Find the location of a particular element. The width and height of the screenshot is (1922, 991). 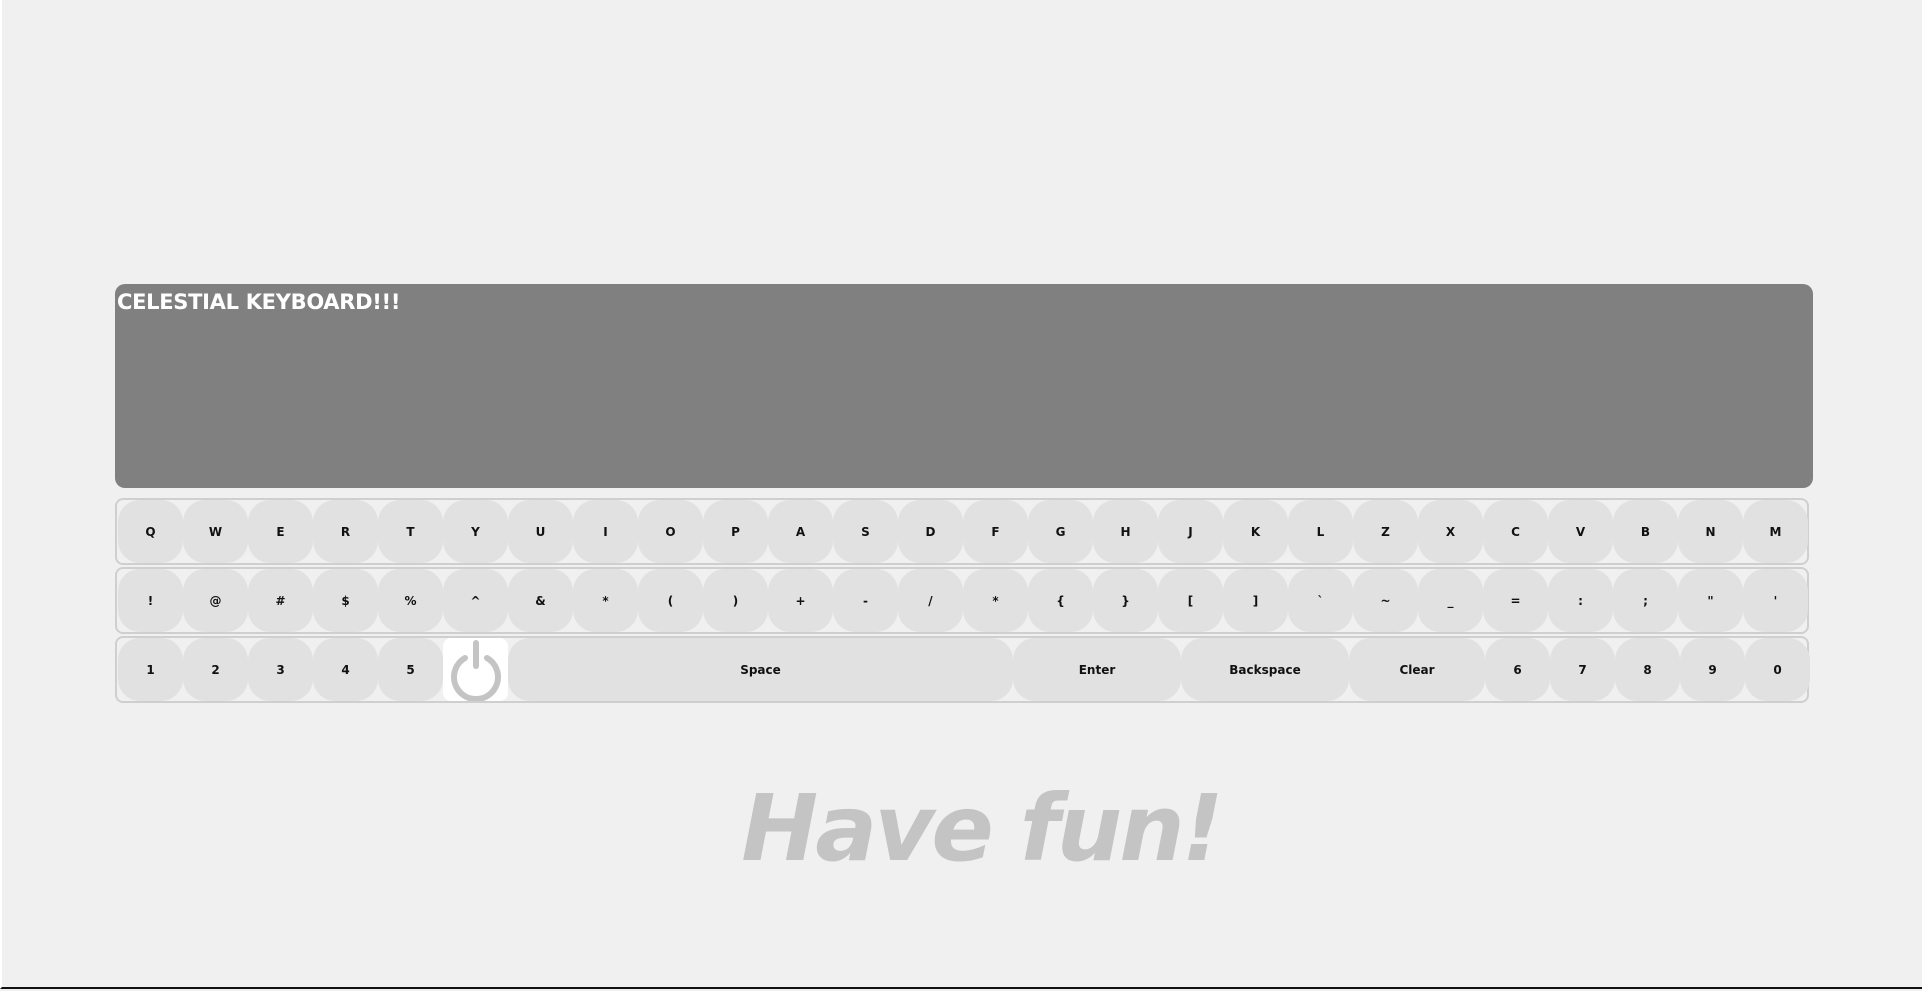

letter-key: T is located at coordinates (410, 531).